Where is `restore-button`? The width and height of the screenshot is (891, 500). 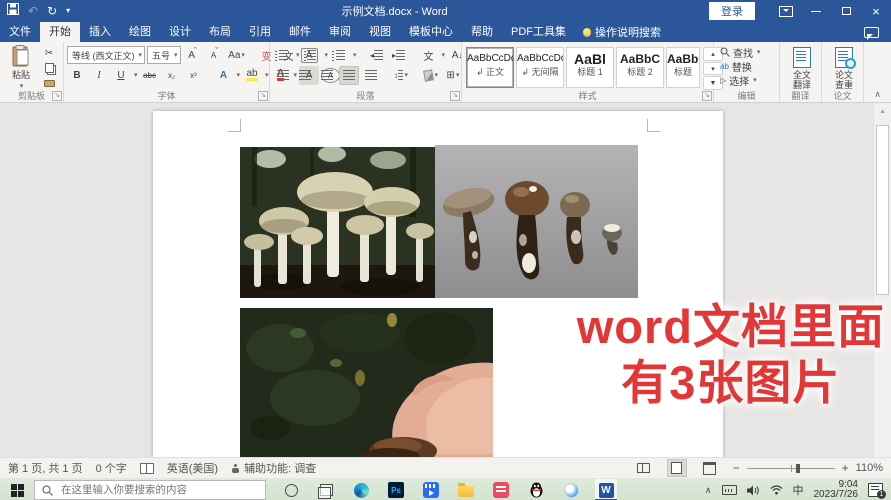
restore-button is located at coordinates (846, 11).